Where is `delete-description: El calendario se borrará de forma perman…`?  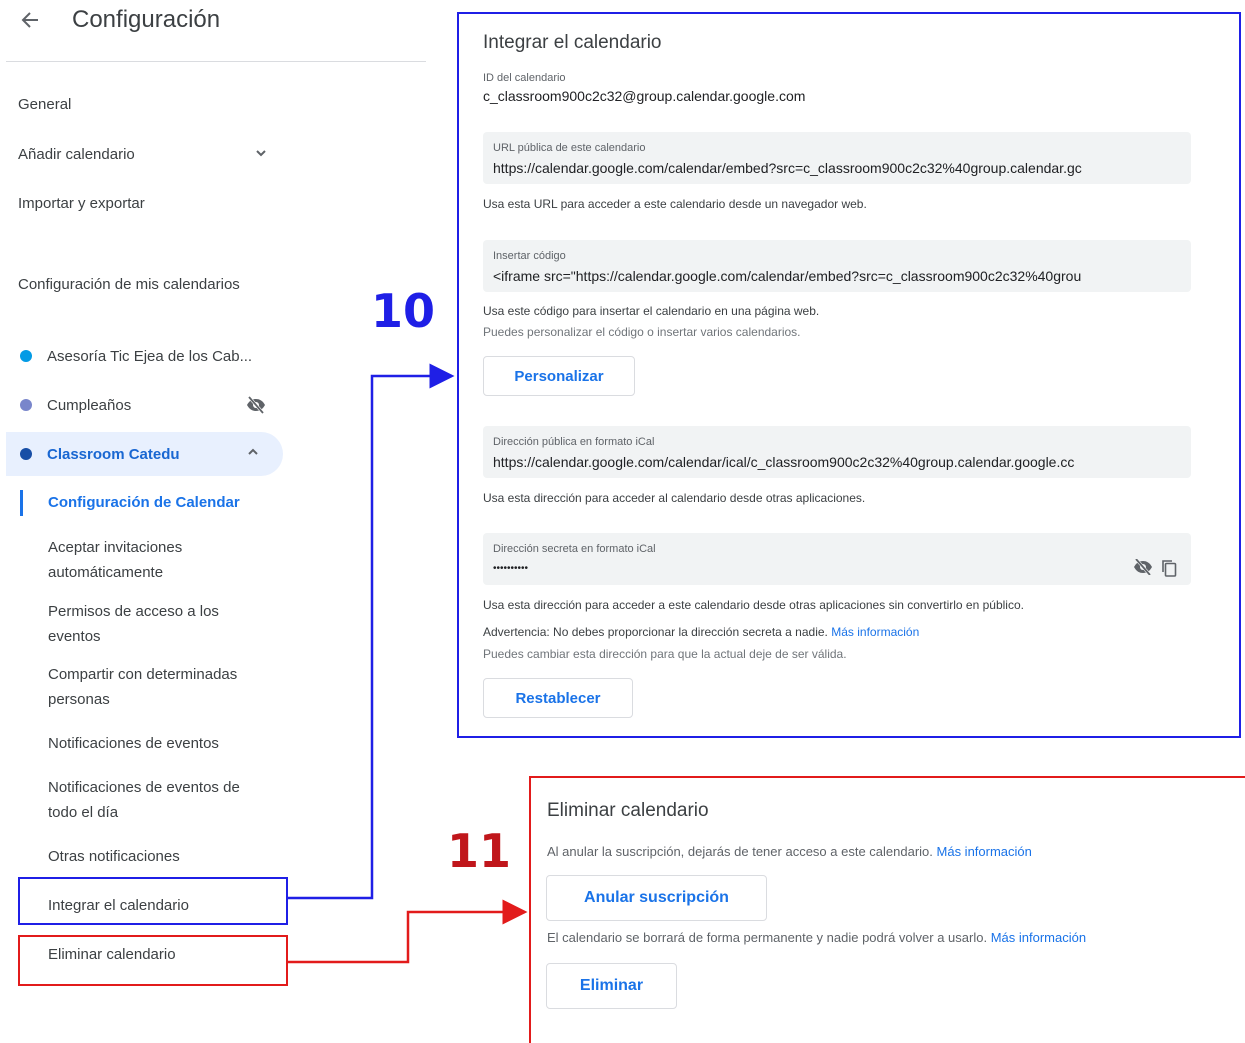 delete-description: El calendario se borrará de forma perman… is located at coordinates (767, 937).